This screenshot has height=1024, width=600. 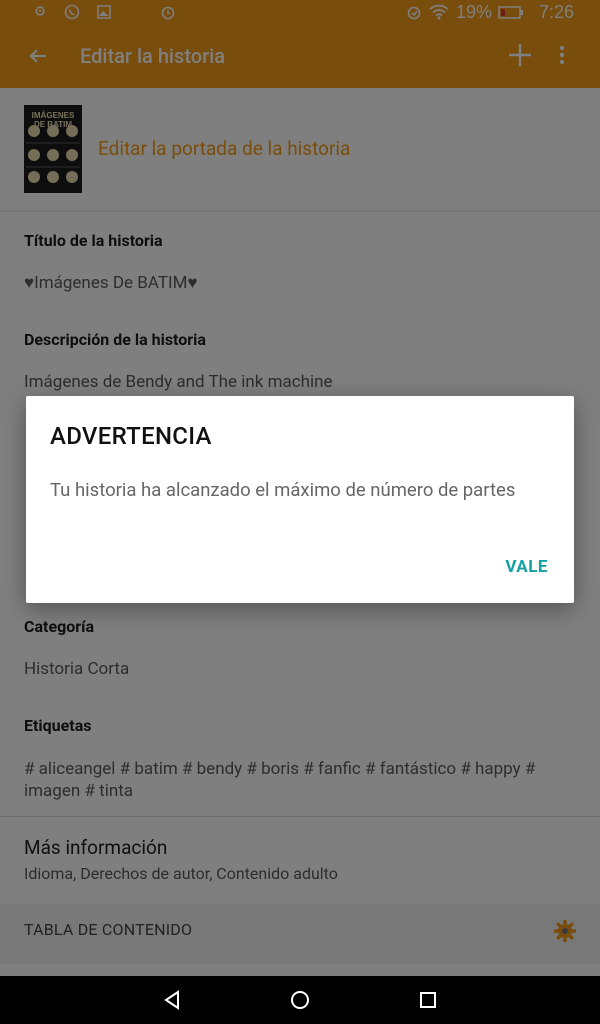 I want to click on home-nav-icon, so click(x=300, y=1000).